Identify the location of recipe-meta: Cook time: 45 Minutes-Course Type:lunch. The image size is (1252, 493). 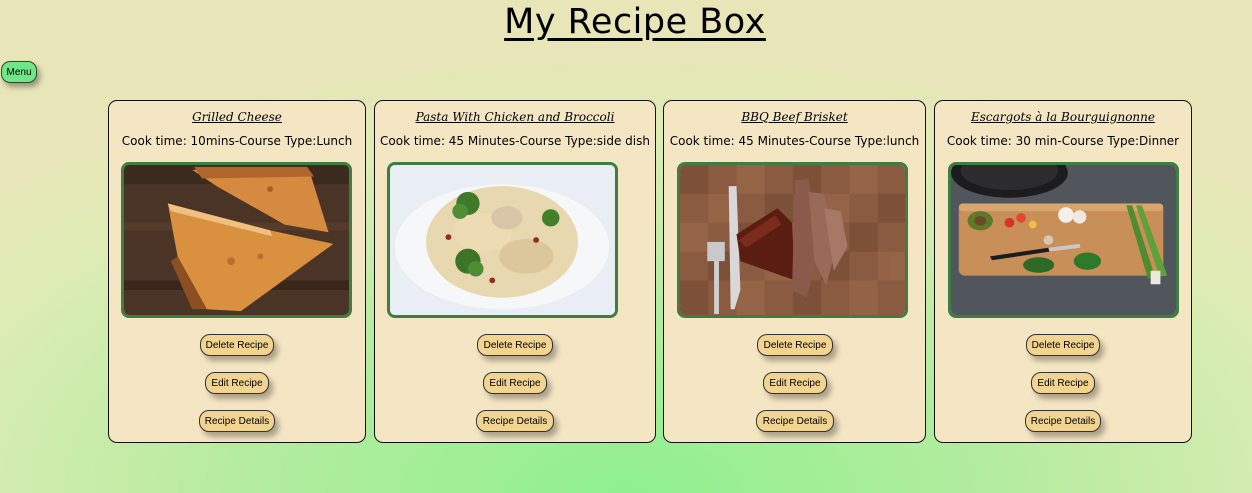
(794, 141).